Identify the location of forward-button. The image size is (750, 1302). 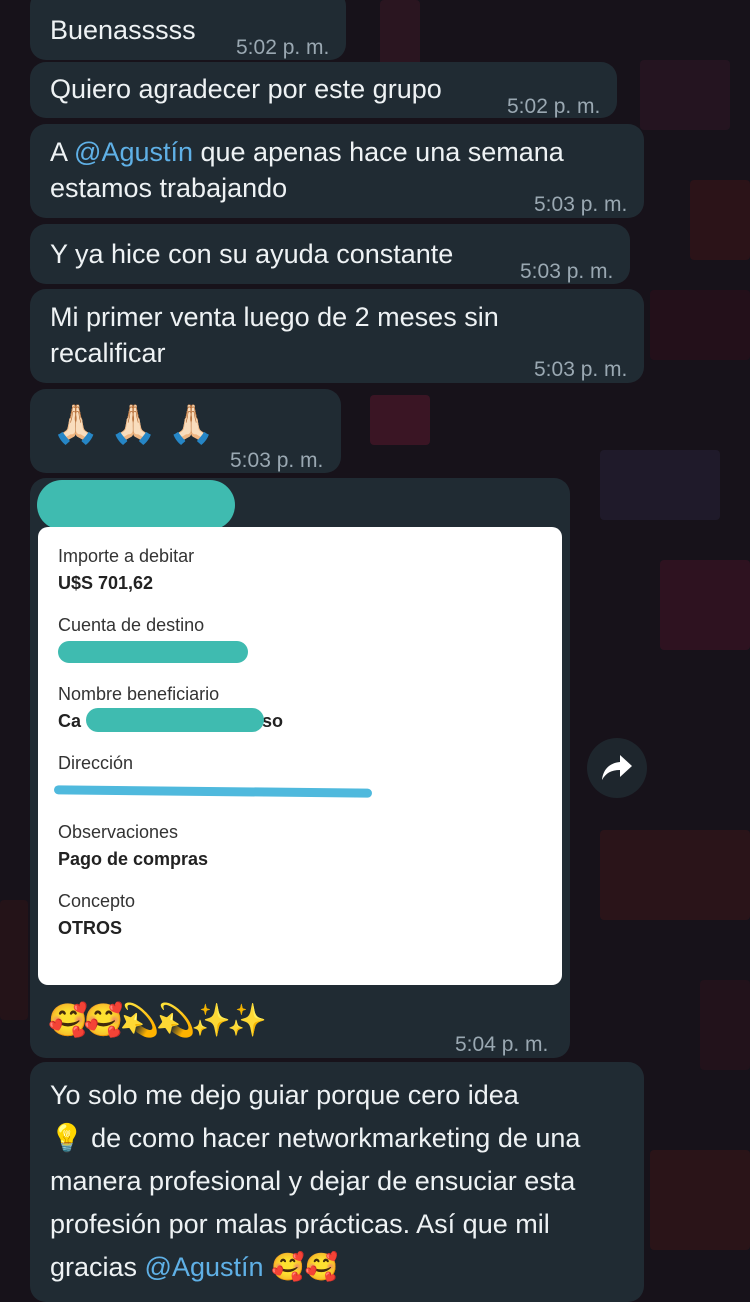
(617, 768).